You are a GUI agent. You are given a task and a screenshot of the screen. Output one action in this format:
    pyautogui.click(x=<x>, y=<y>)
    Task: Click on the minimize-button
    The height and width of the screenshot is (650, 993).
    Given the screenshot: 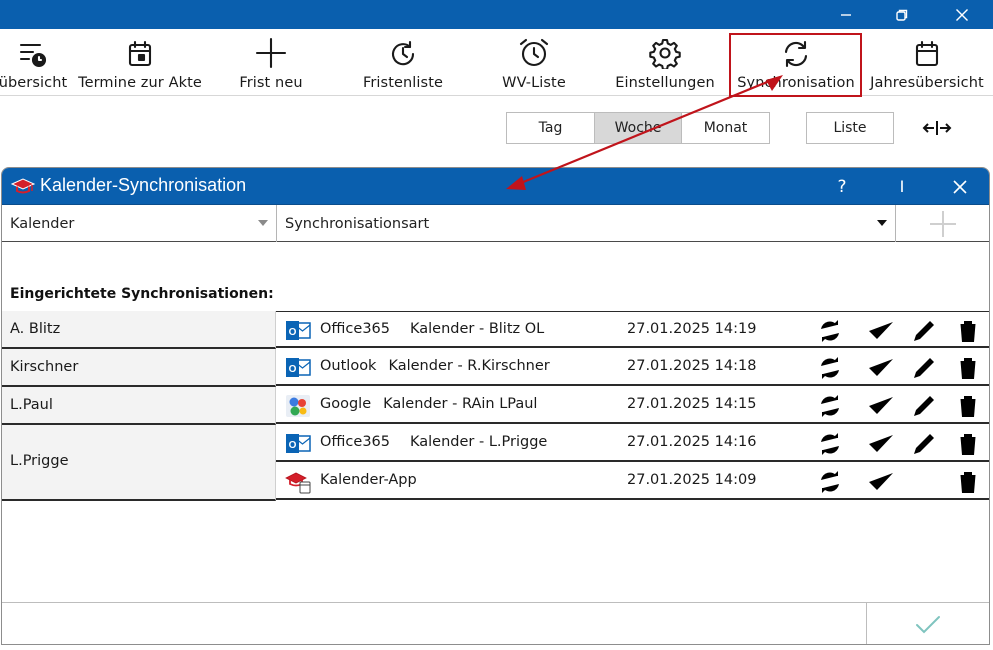 What is the action you would take?
    pyautogui.click(x=846, y=14)
    